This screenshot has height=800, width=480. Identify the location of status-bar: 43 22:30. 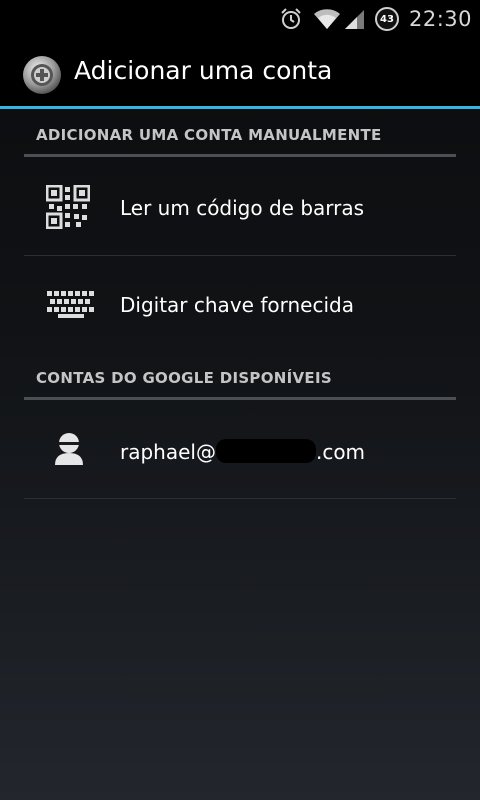
(240, 19).